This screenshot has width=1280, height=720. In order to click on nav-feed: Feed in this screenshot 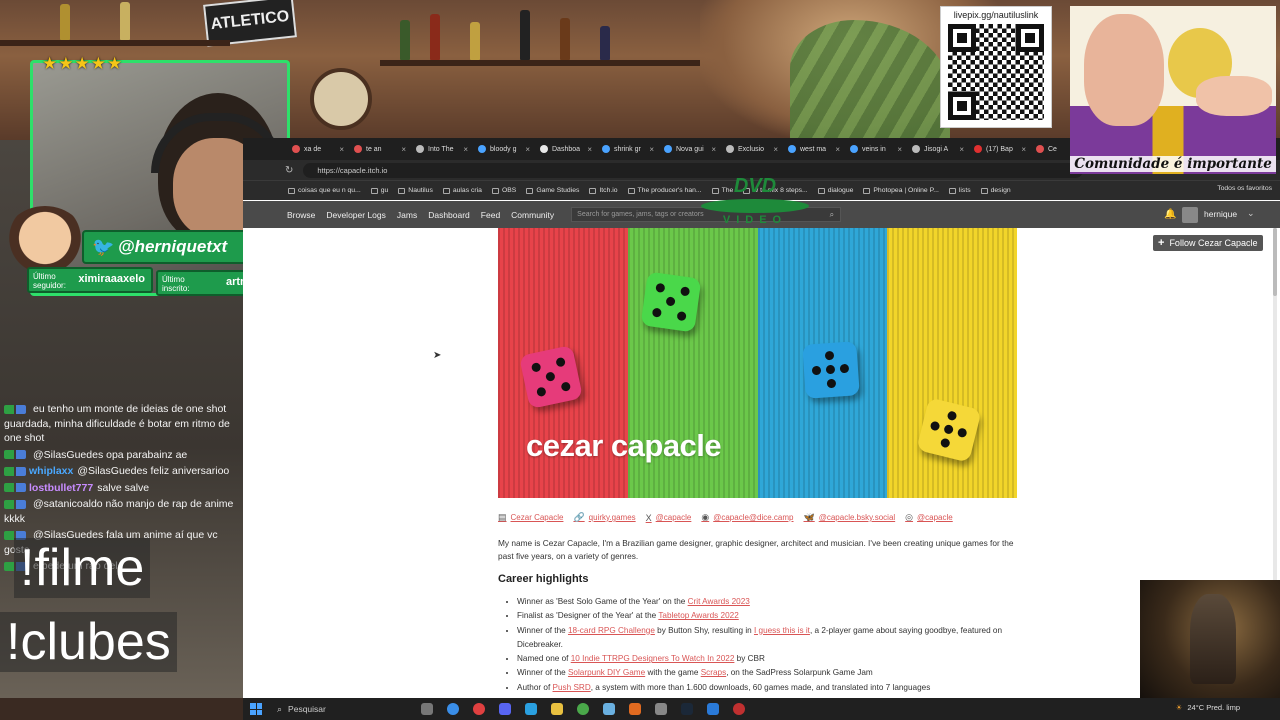, I will do `click(490, 215)`.